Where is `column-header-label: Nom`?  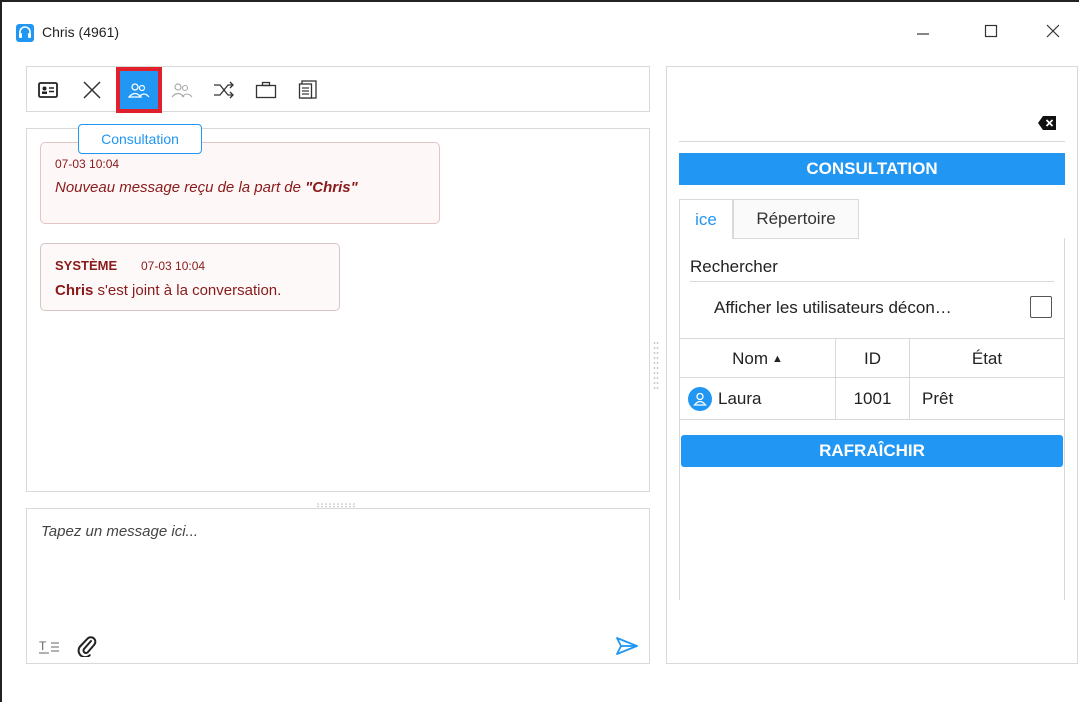 column-header-label: Nom is located at coordinates (750, 358).